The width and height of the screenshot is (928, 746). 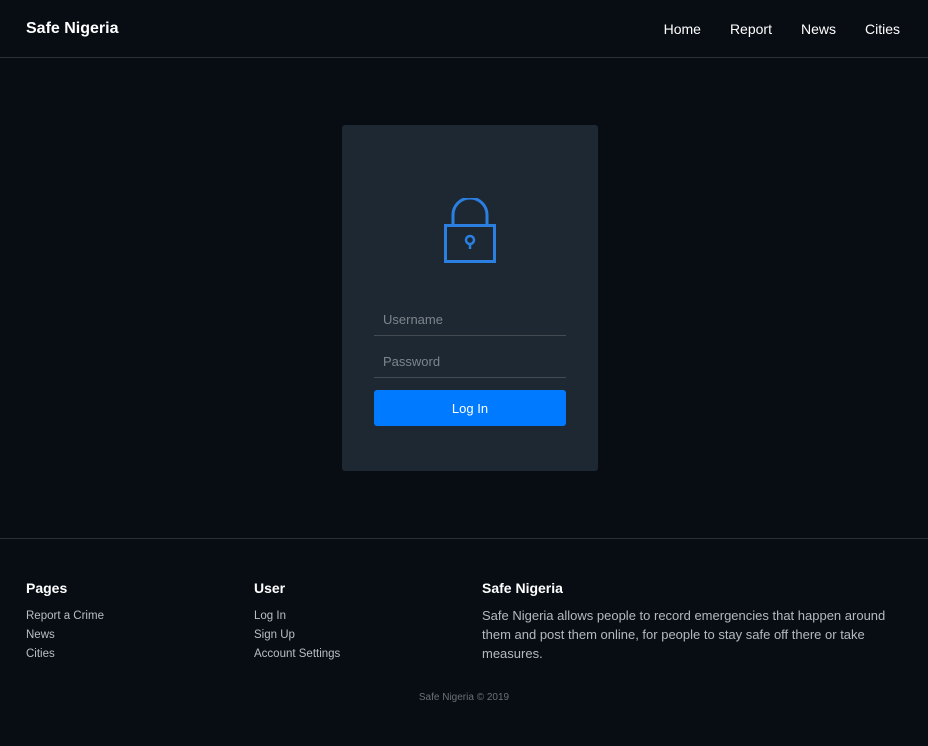 What do you see at coordinates (470, 230) in the screenshot?
I see `lock-icon` at bounding box center [470, 230].